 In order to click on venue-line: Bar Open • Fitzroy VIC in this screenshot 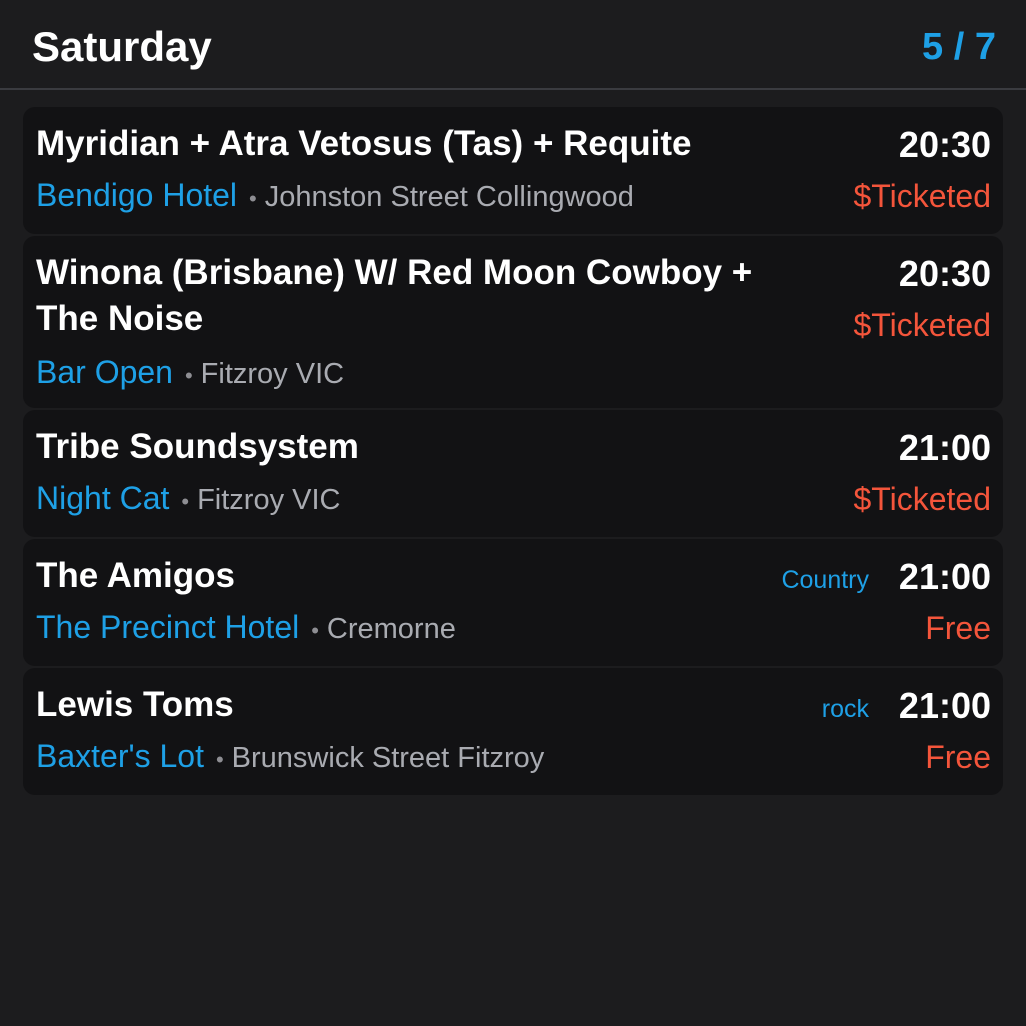, I will do `click(190, 375)`.